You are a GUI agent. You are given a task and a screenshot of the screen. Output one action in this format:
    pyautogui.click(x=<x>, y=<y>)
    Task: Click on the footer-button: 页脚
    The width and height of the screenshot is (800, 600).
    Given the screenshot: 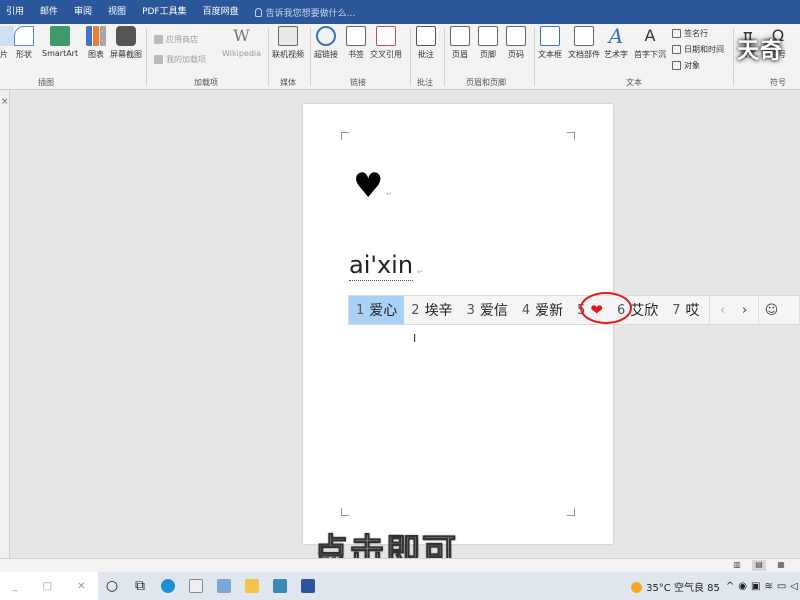 What is the action you would take?
    pyautogui.click(x=488, y=43)
    